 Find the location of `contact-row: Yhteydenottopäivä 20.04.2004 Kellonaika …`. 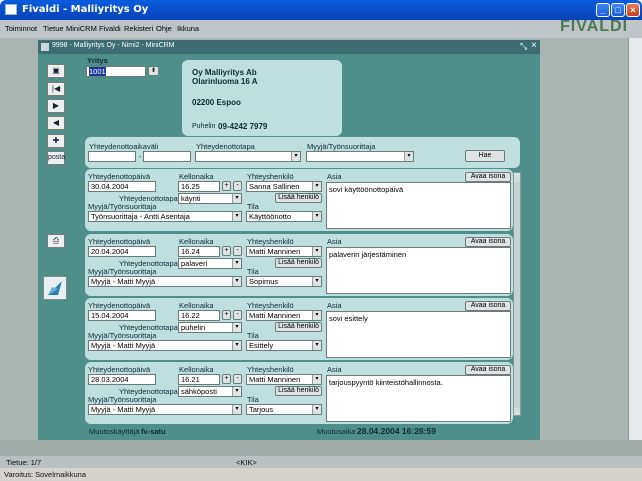

contact-row: Yhteydenottopäivä 20.04.2004 Kellonaika … is located at coordinates (299, 265).